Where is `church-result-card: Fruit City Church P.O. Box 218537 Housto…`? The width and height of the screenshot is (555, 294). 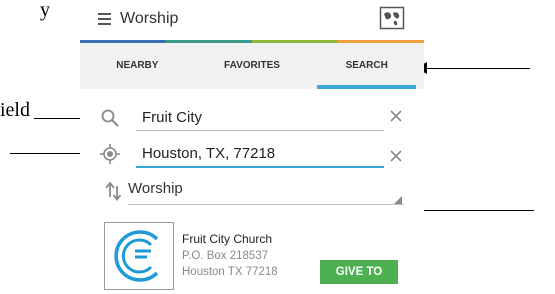 church-result-card: Fruit City Church P.O. Box 218537 Housto… is located at coordinates (264, 256).